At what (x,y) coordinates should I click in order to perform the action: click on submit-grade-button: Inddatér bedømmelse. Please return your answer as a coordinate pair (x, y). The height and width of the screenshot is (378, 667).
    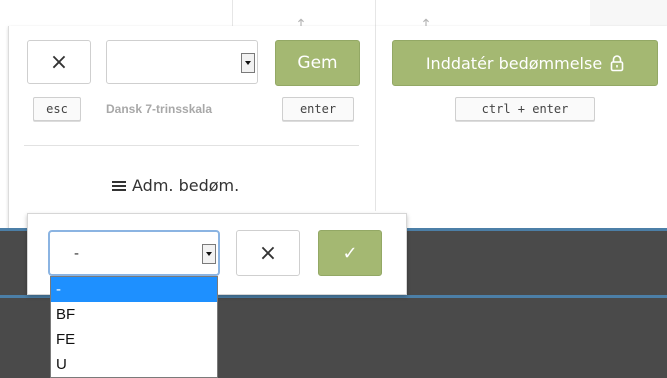
    Looking at the image, I should click on (525, 63).